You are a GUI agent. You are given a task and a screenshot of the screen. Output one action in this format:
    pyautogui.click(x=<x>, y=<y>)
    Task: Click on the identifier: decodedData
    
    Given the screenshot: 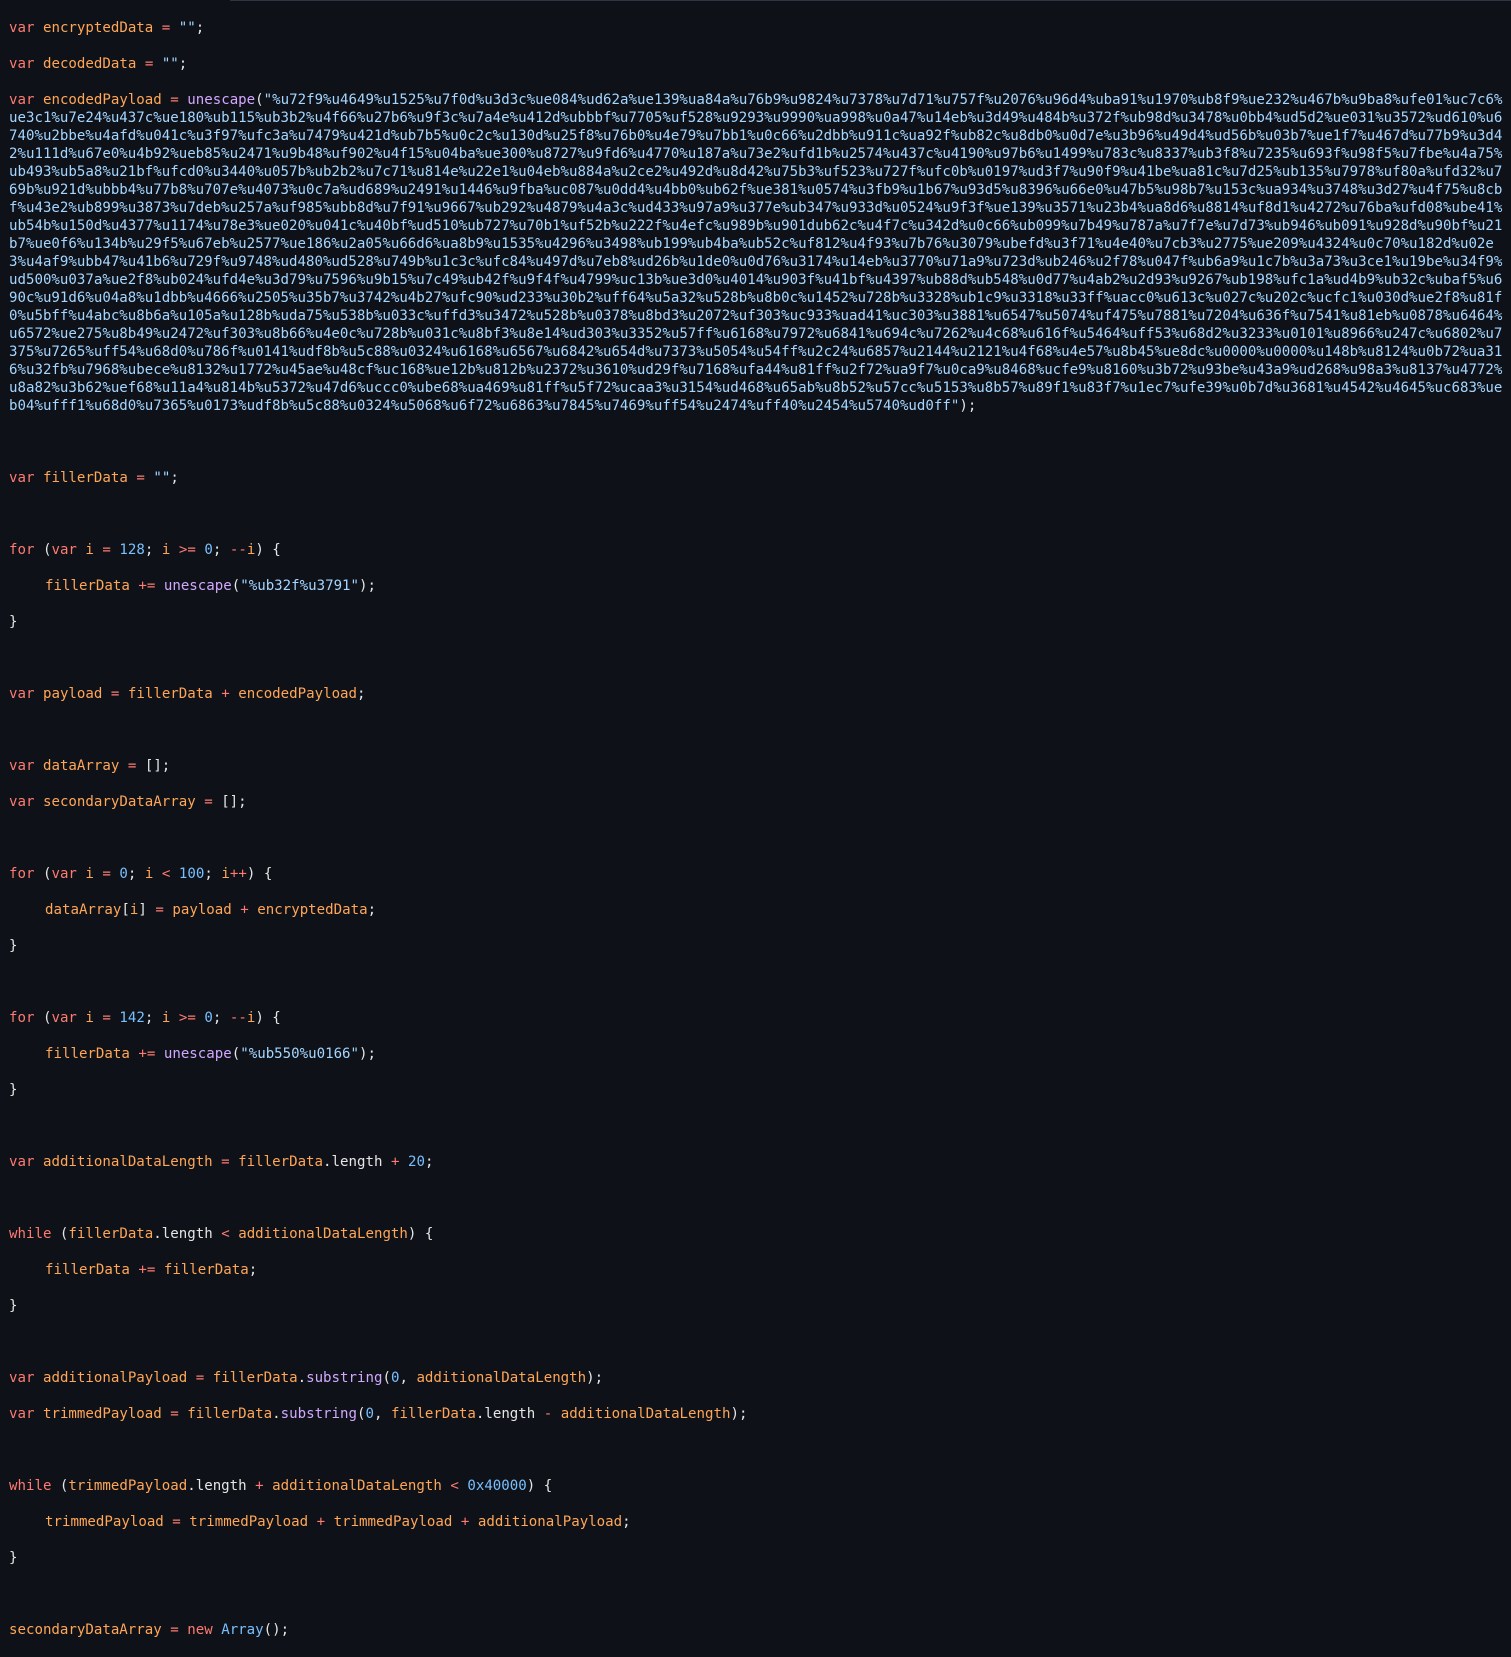 What is the action you would take?
    pyautogui.click(x=89, y=64)
    